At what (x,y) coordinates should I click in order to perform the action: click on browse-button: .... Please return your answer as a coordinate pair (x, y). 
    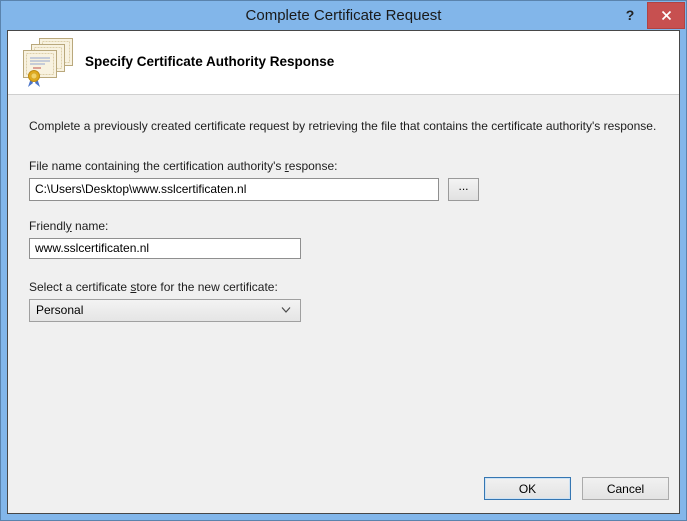
    Looking at the image, I should click on (463, 189).